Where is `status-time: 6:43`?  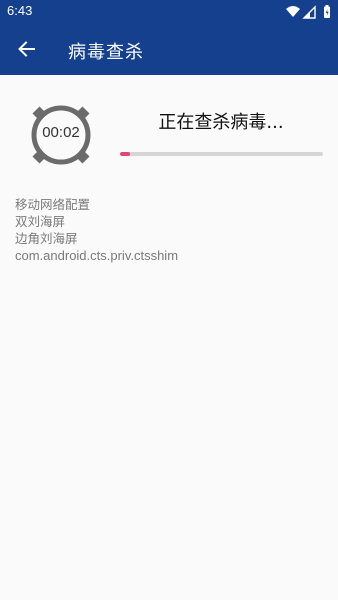
status-time: 6:43 is located at coordinates (20, 10).